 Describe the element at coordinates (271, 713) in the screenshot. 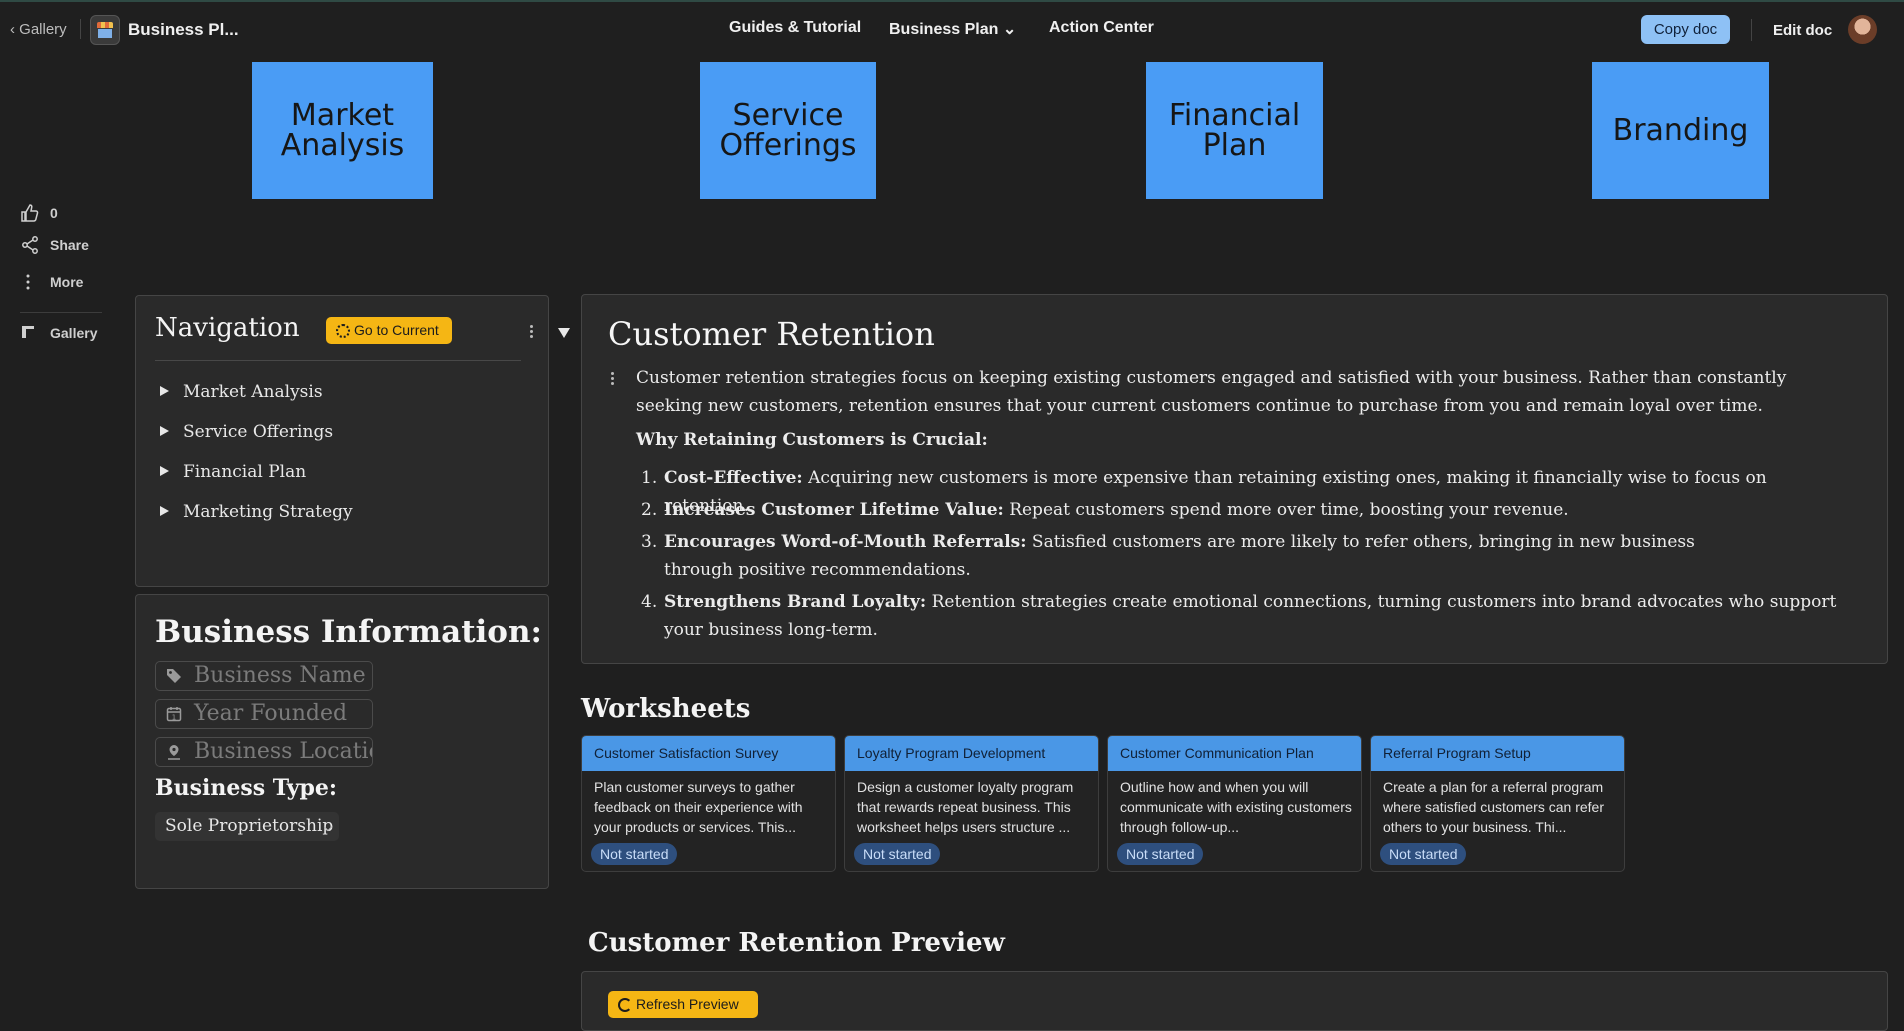

I see `year-founded-placeholder: Year Founded` at that location.